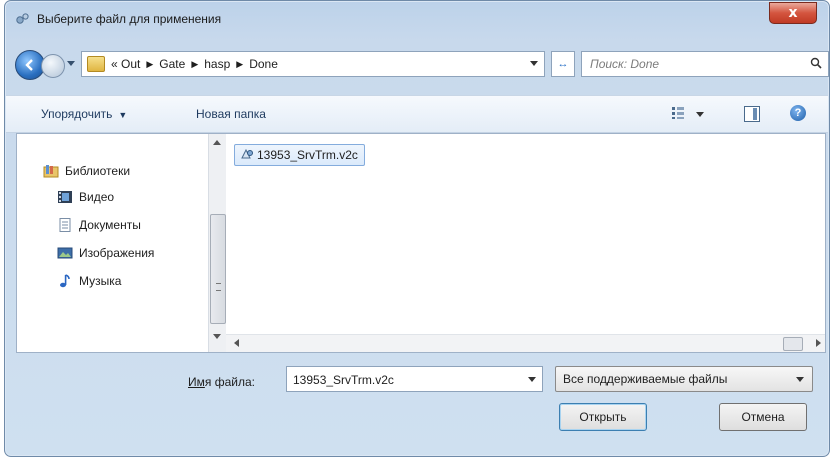 Image resolution: width=834 pixels, height=459 pixels. What do you see at coordinates (22, 18) in the screenshot?
I see `app-icon` at bounding box center [22, 18].